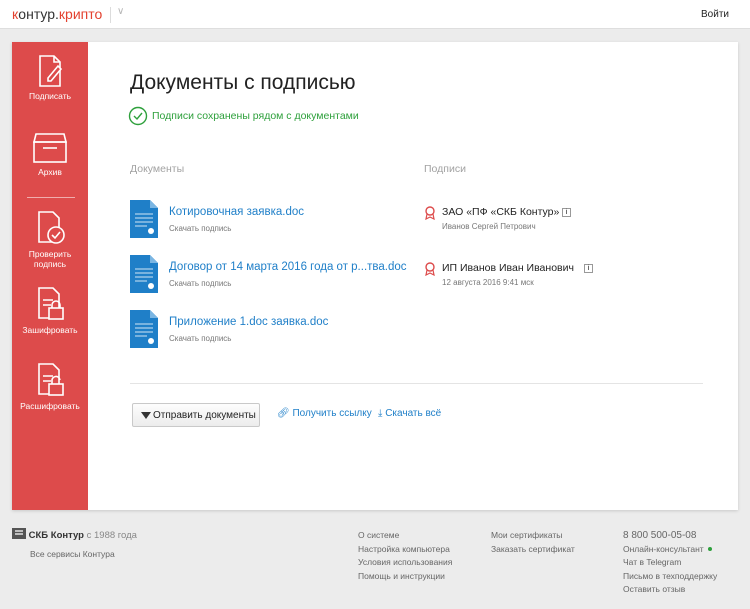  What do you see at coordinates (51, 303) in the screenshot?
I see `encrypt-icon` at bounding box center [51, 303].